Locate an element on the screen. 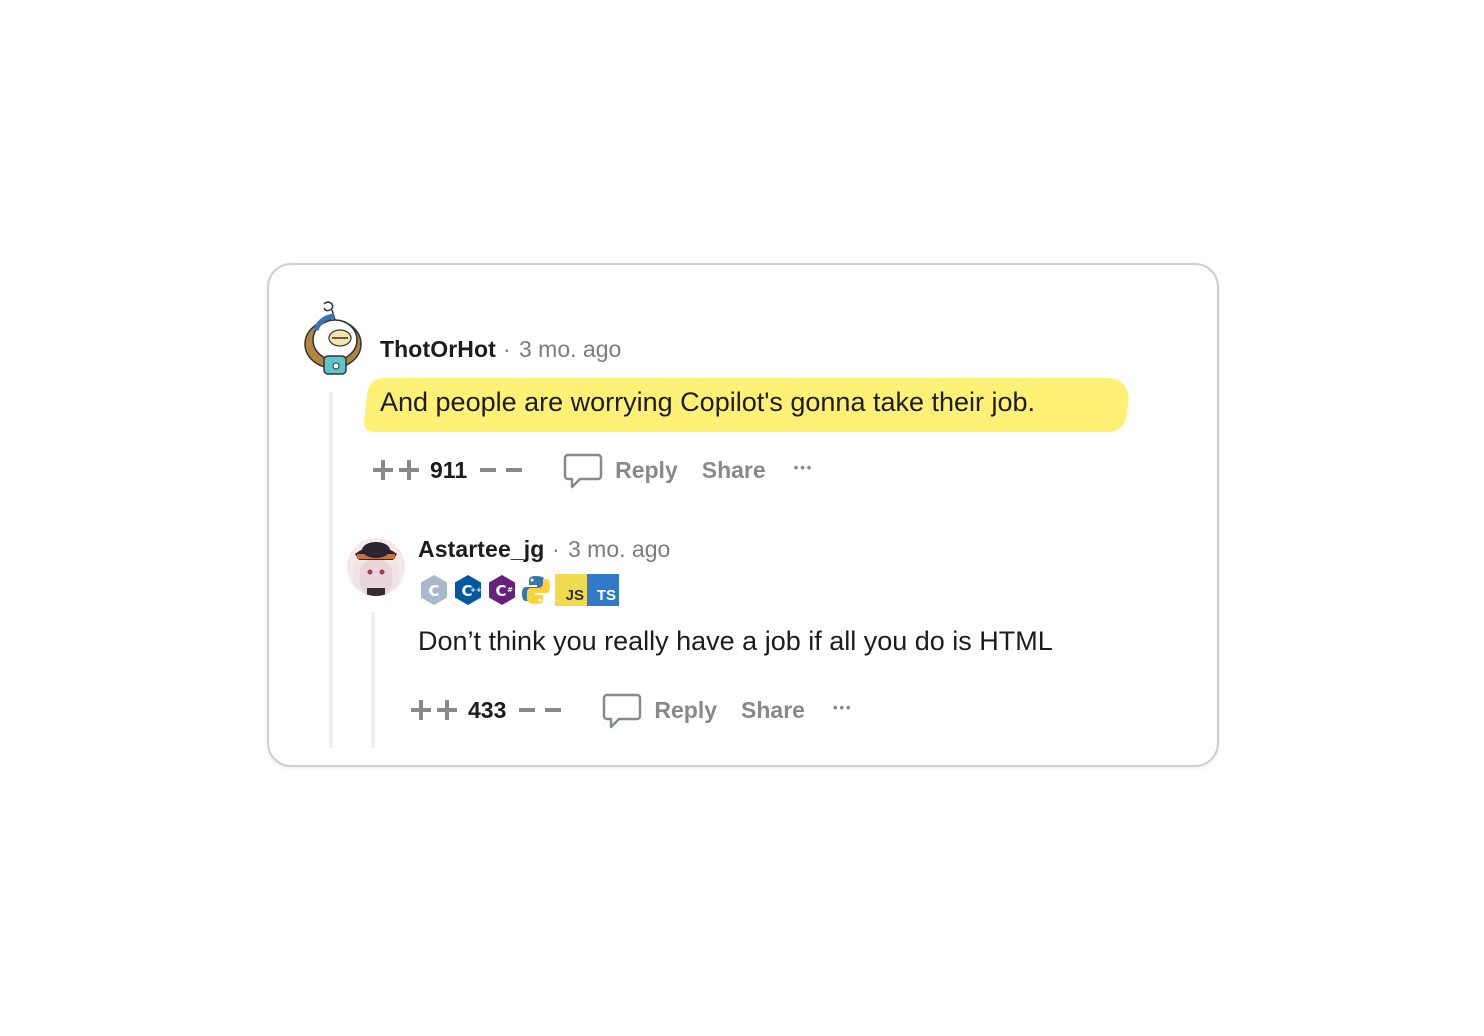 The width and height of the screenshot is (1484, 1036). avatar-astartee is located at coordinates (376, 567).